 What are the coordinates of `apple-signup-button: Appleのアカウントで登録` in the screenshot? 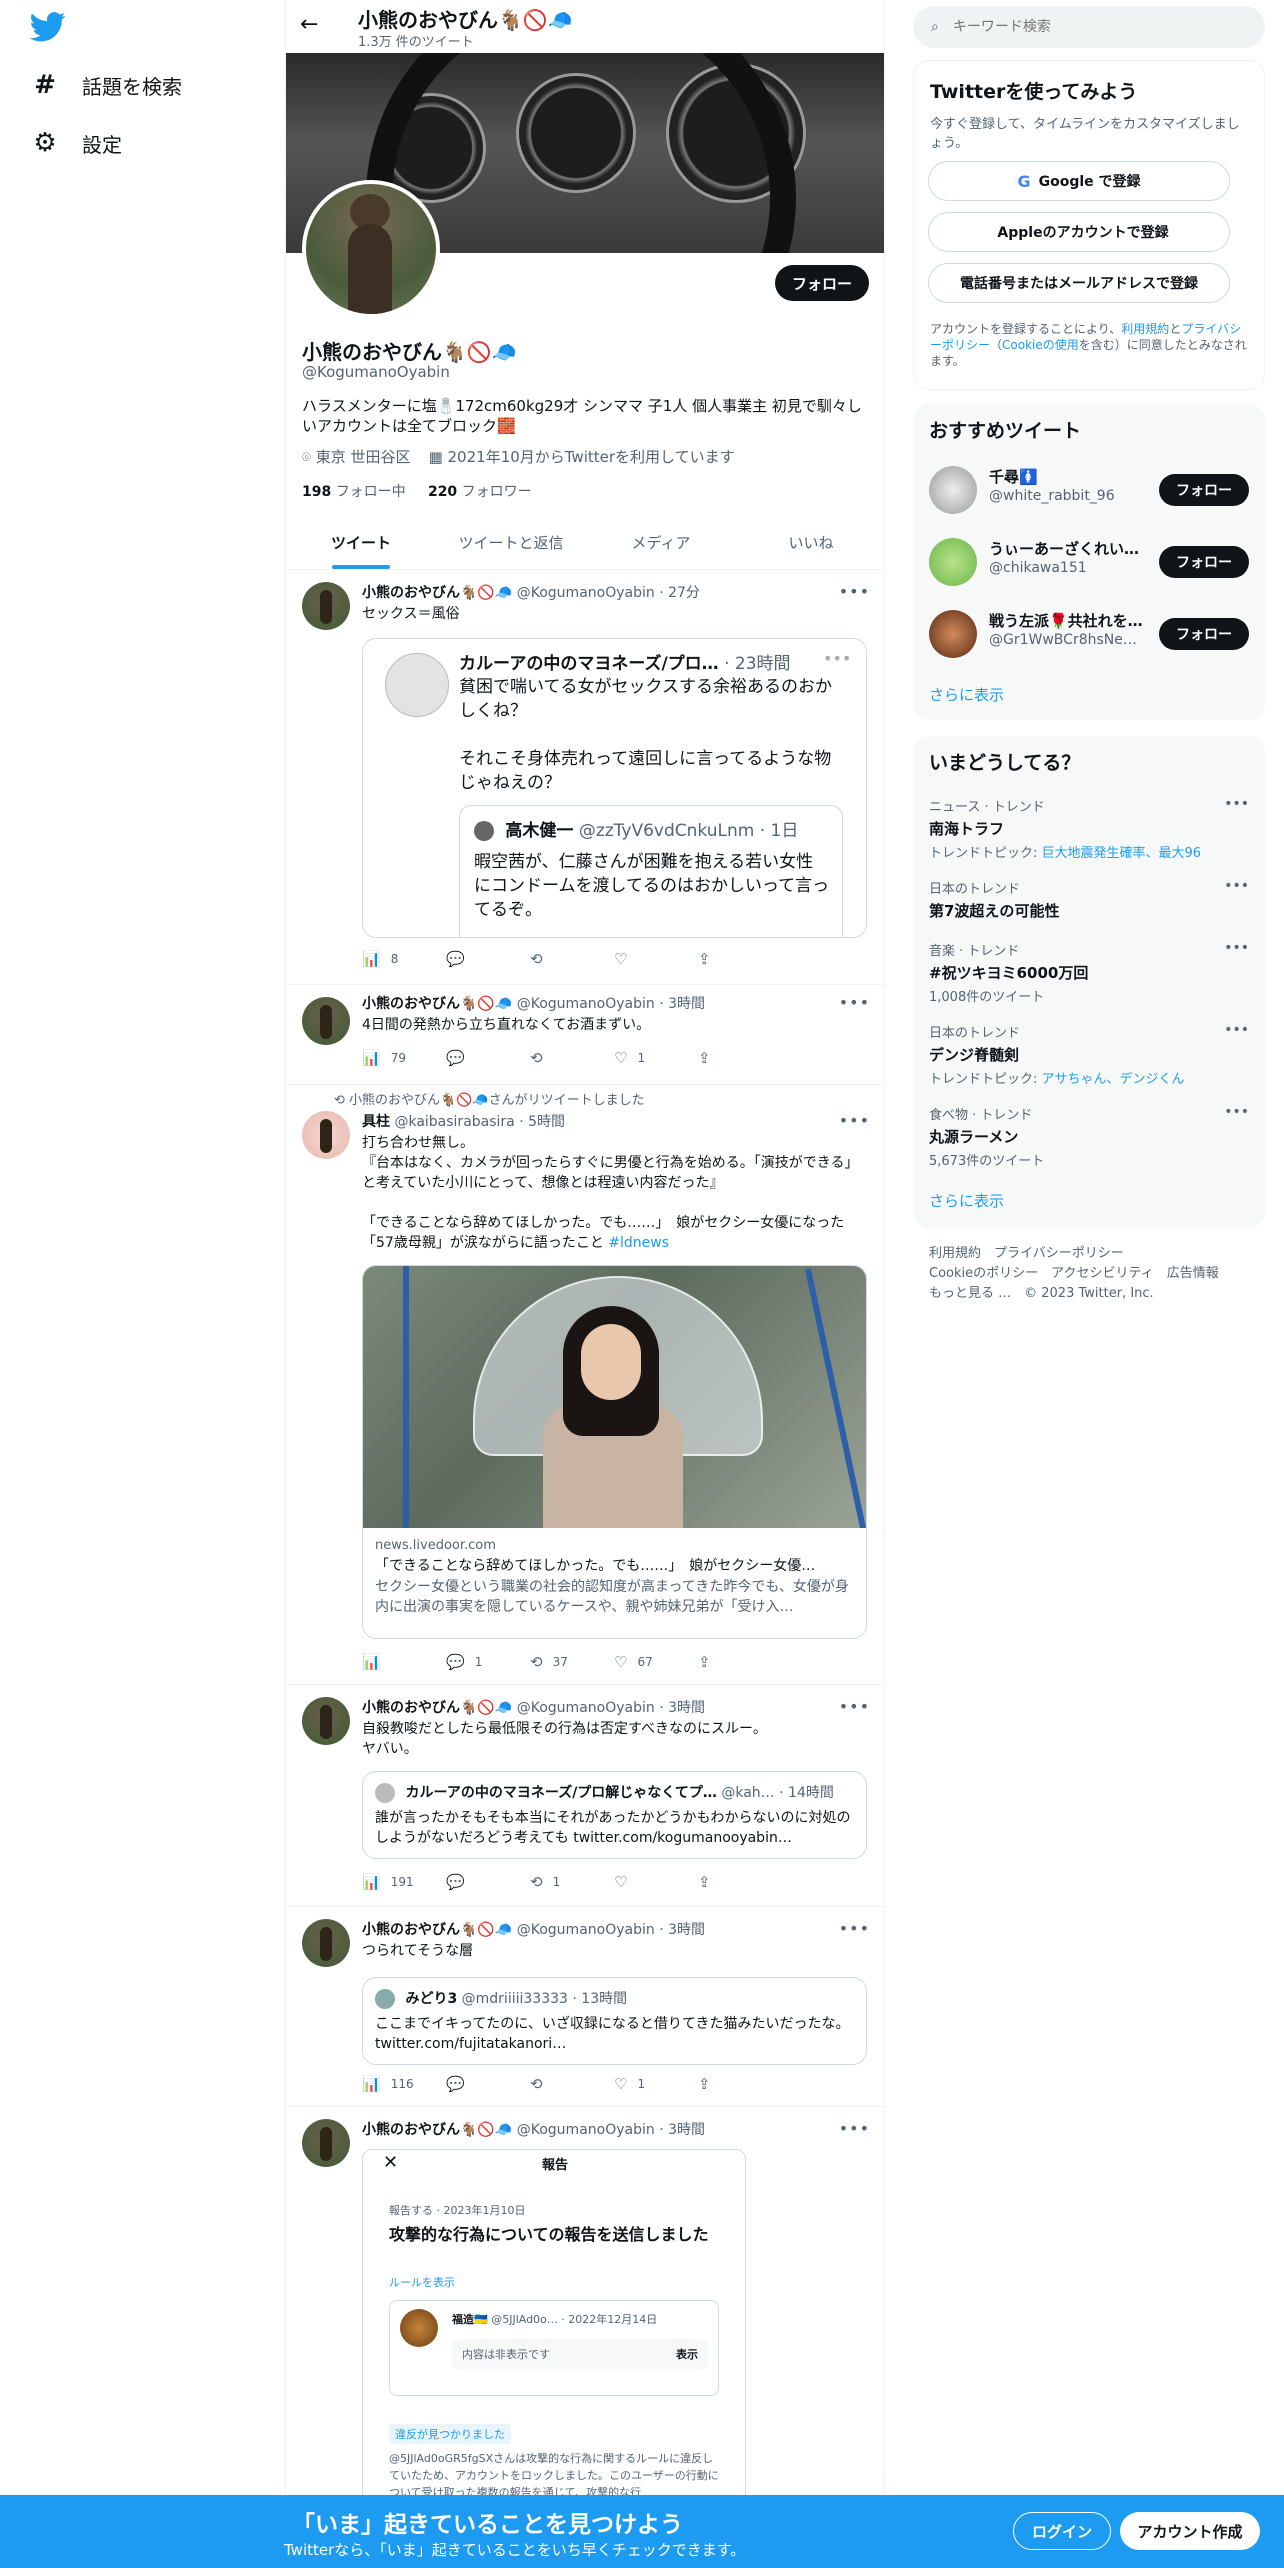 It's located at (1079, 232).